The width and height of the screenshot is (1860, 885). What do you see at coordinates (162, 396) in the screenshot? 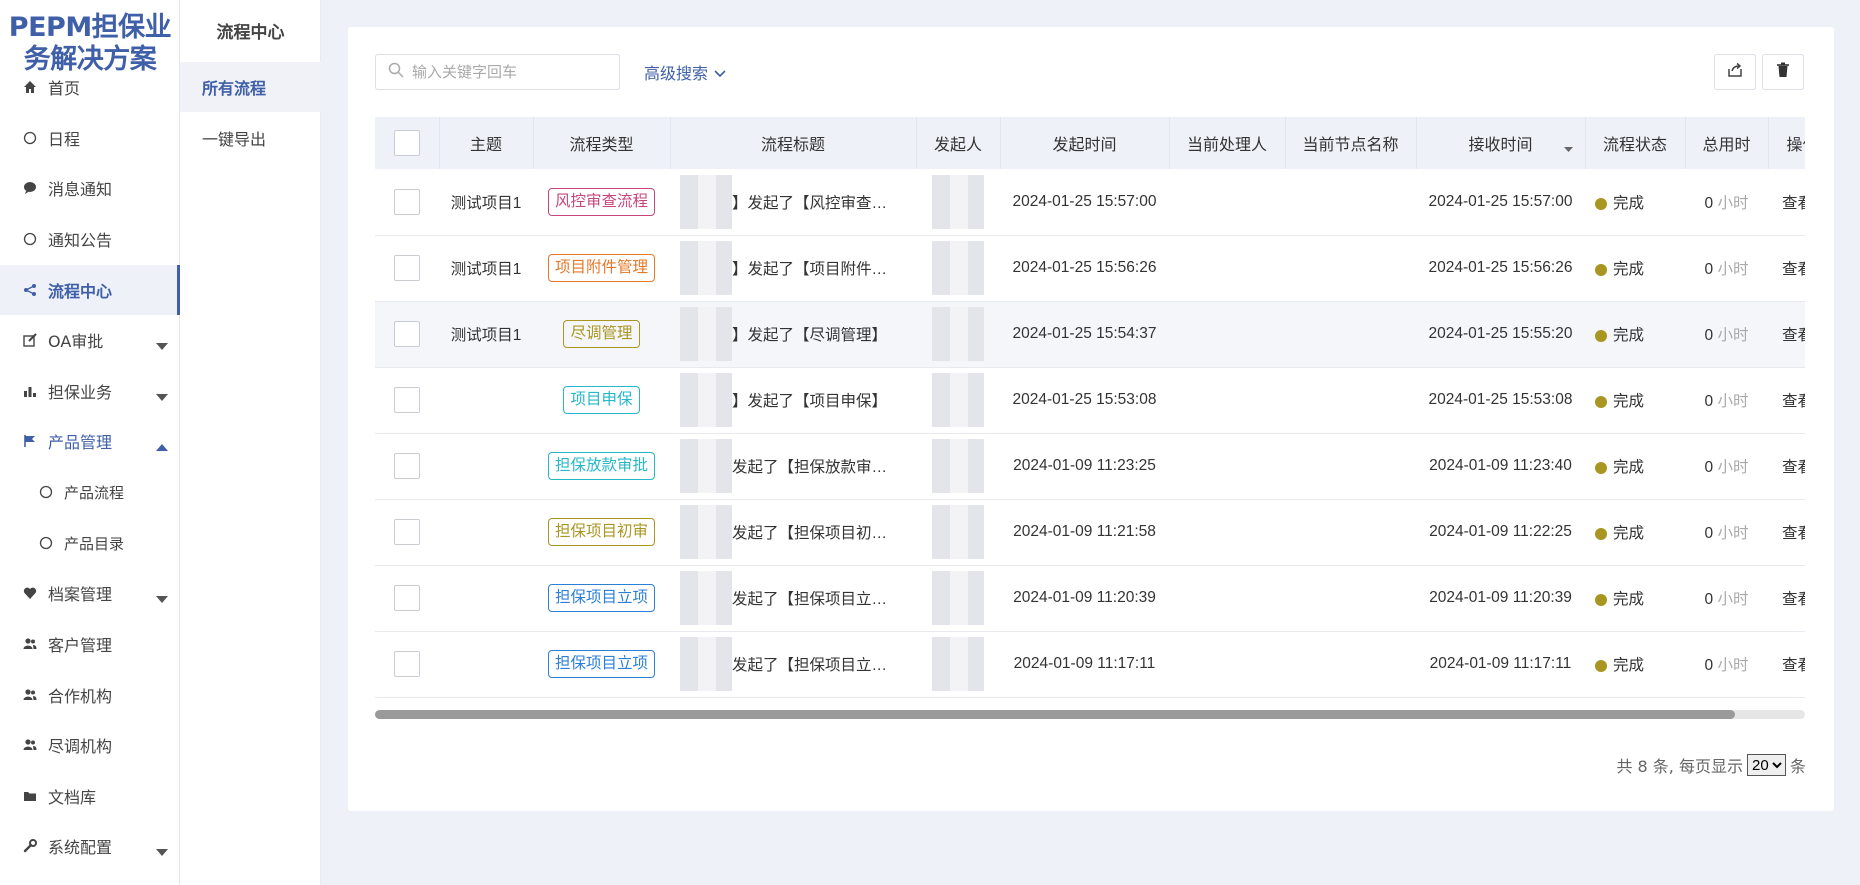
I see `caret-down-icon` at bounding box center [162, 396].